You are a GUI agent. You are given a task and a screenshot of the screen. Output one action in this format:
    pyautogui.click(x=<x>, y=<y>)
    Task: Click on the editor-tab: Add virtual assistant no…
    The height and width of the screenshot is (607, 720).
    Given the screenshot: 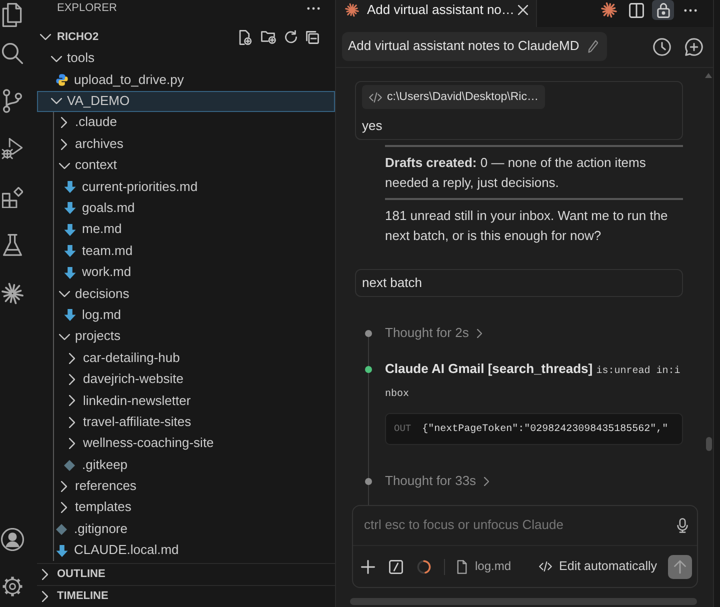 What is the action you would take?
    pyautogui.click(x=436, y=13)
    